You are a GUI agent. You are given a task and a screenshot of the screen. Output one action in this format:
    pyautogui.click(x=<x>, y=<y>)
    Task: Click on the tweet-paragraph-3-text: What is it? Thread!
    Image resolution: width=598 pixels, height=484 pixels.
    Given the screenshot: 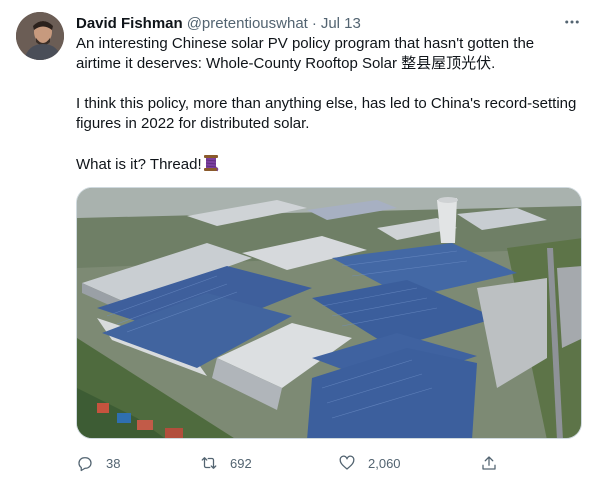 What is the action you would take?
    pyautogui.click(x=139, y=164)
    